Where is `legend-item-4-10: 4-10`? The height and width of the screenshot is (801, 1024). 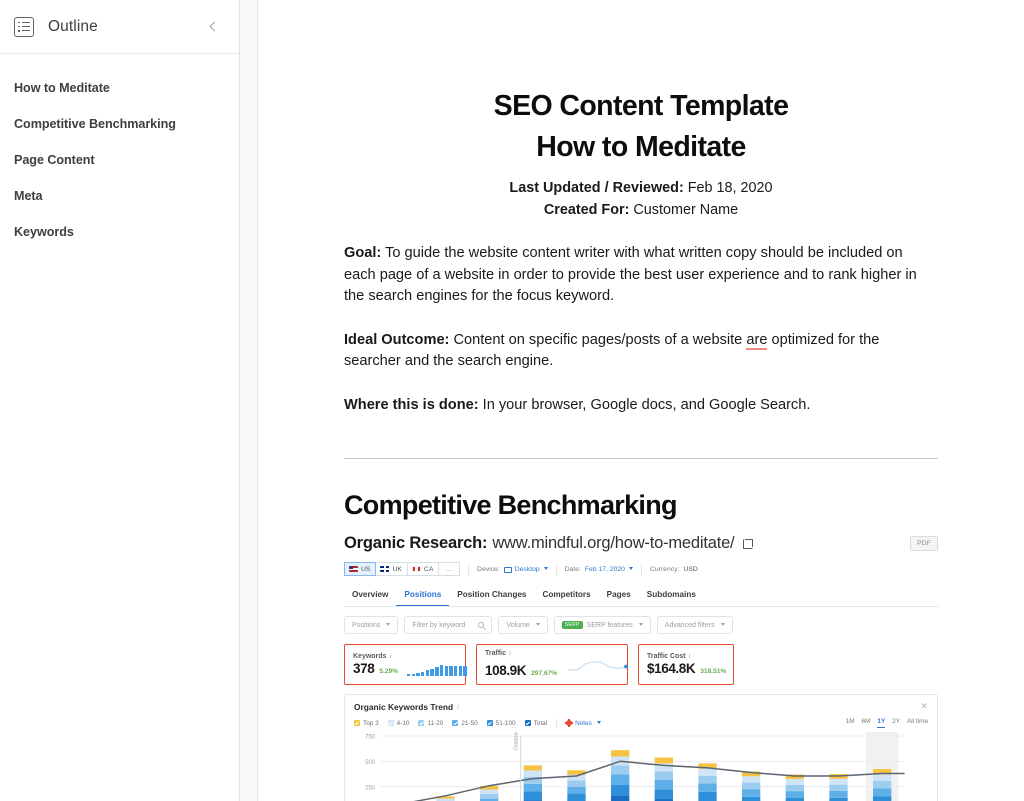
legend-item-4-10: 4-10 is located at coordinates (398, 723).